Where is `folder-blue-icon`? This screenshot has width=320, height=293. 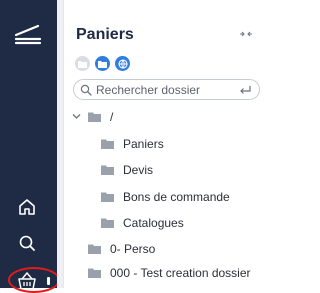
folder-blue-icon is located at coordinates (102, 64).